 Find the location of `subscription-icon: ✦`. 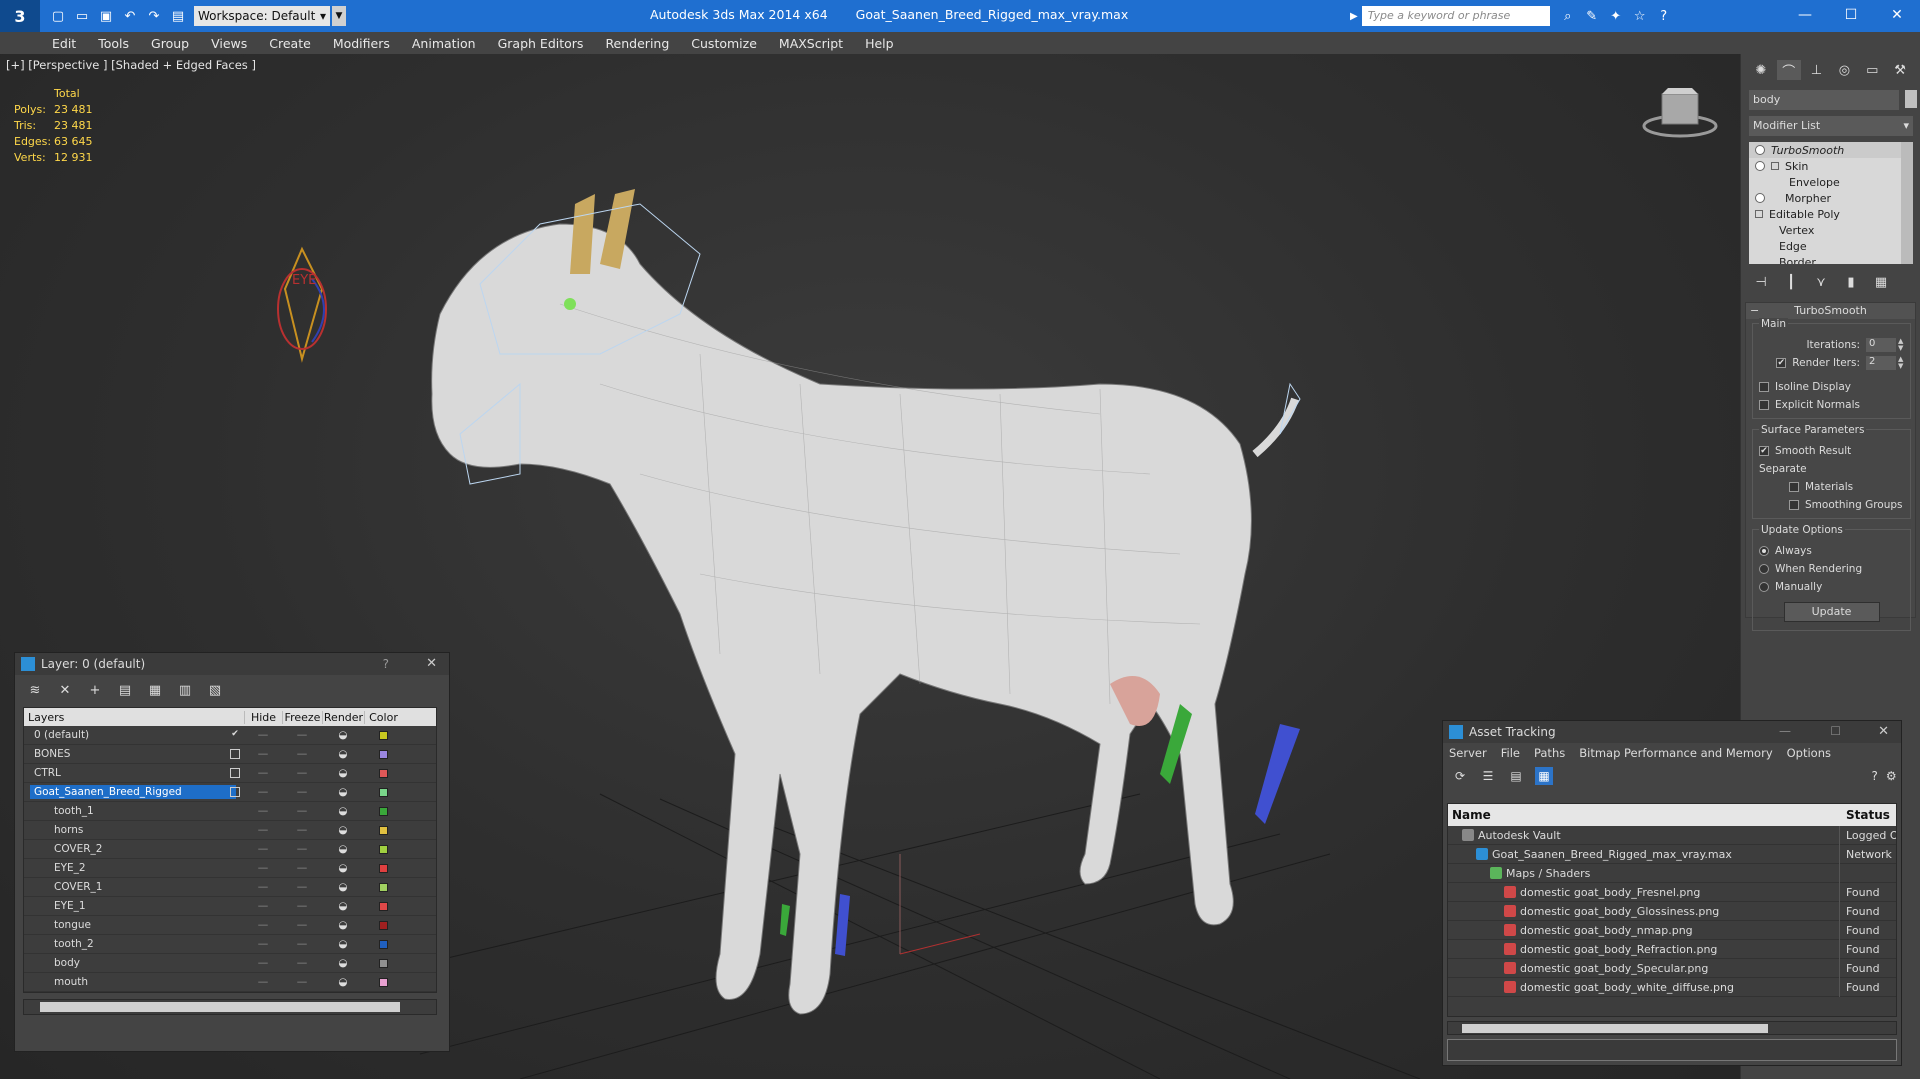

subscription-icon: ✦ is located at coordinates (1616, 16).